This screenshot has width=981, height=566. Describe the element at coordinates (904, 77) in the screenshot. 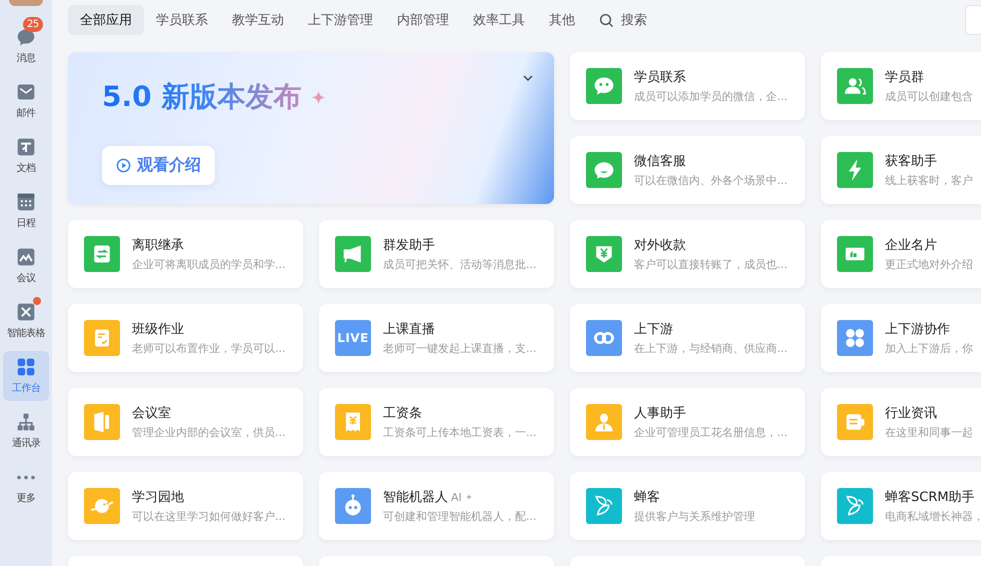

I see `app-title: 学员群` at that location.